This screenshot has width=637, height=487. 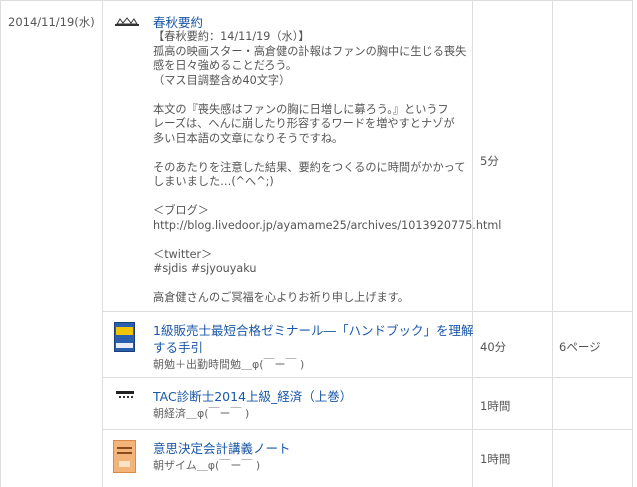 I want to click on date-cell: 2014/11/19(水), so click(x=51, y=22).